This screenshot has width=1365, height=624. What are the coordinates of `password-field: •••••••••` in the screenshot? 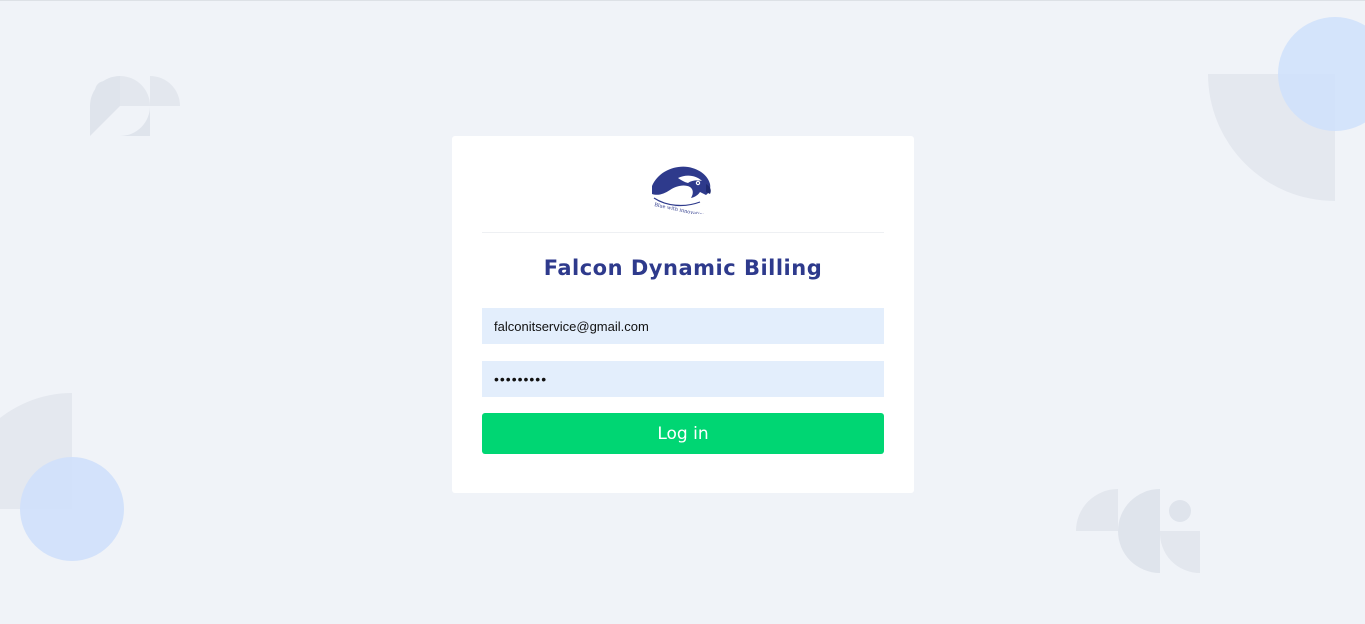 It's located at (683, 379).